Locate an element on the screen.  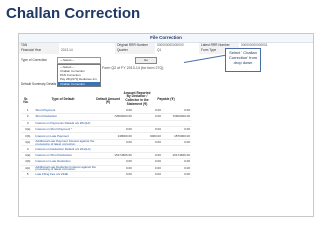
col-sr: Sr. No. is located at coordinates (26, 100).